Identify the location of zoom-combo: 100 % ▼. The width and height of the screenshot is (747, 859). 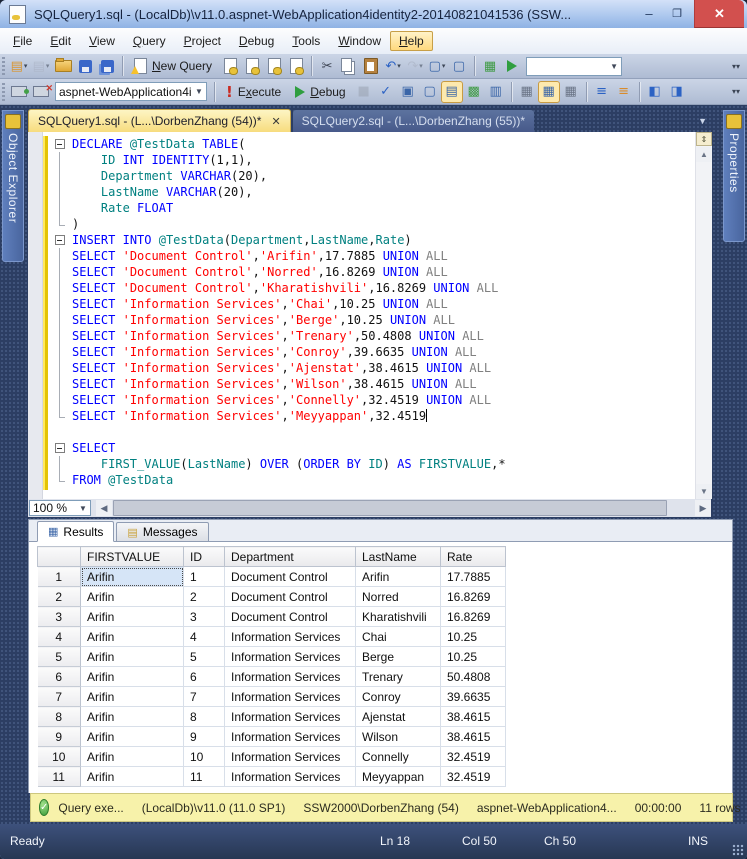
(60, 508).